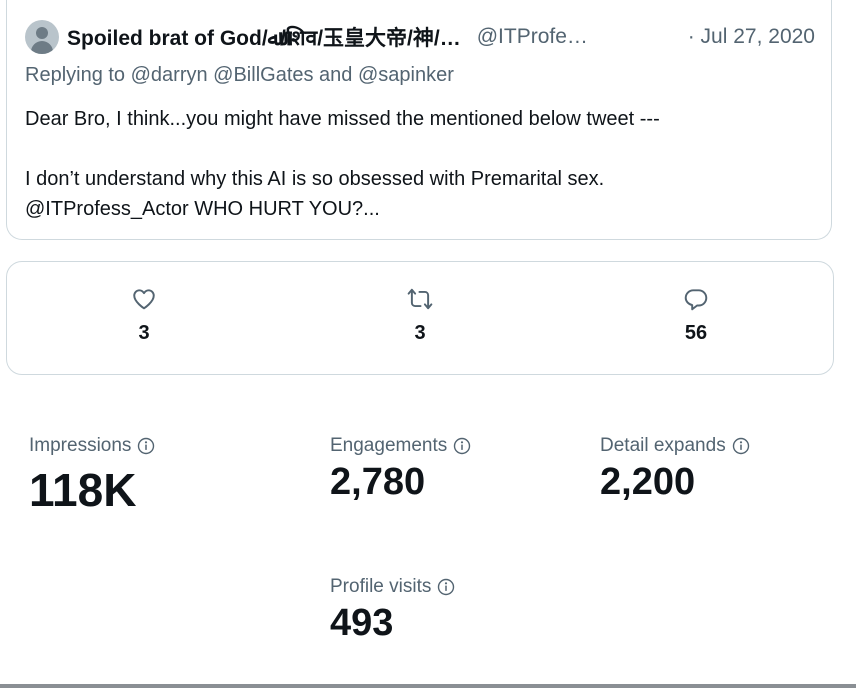 This screenshot has height=688, width=856. What do you see at coordinates (83, 490) in the screenshot?
I see `impressions-value: 118K` at bounding box center [83, 490].